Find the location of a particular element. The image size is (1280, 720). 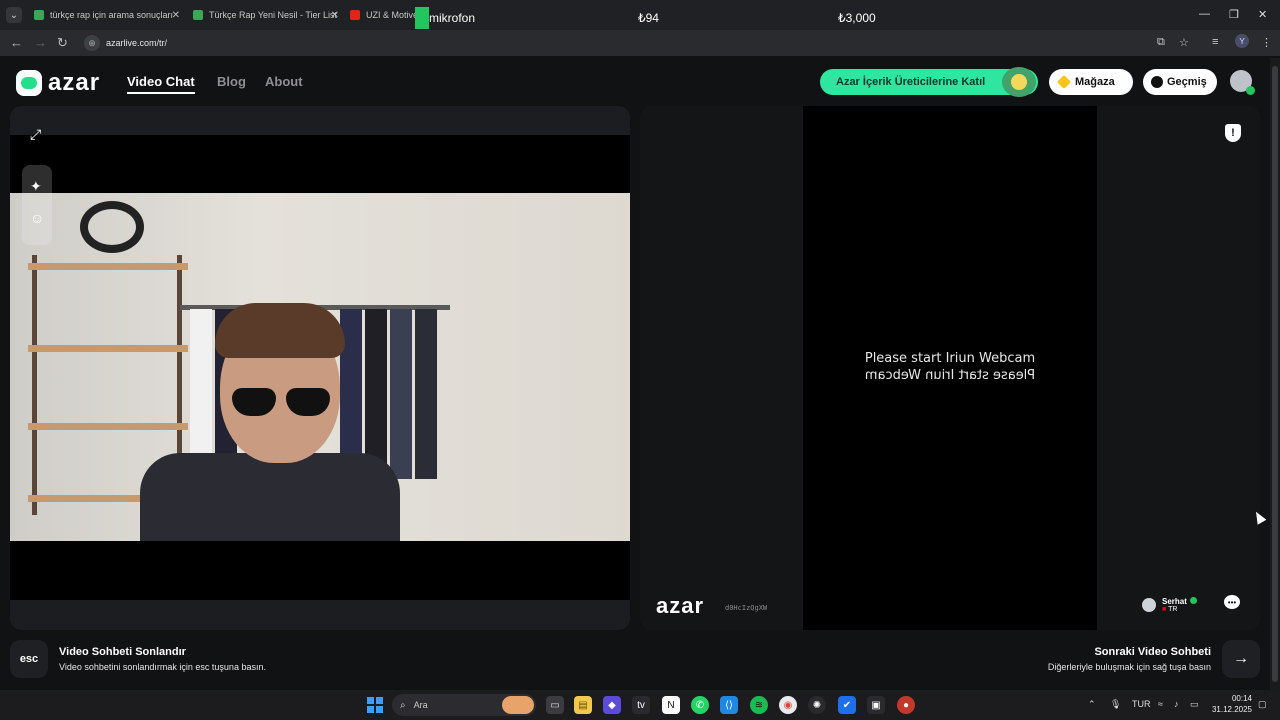

recorder-icon: ● is located at coordinates (906, 705).